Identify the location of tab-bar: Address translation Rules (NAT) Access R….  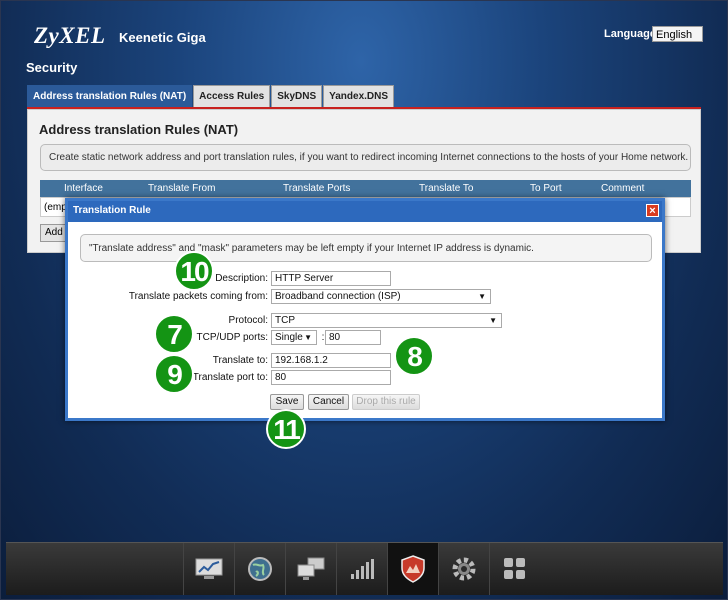
(211, 96).